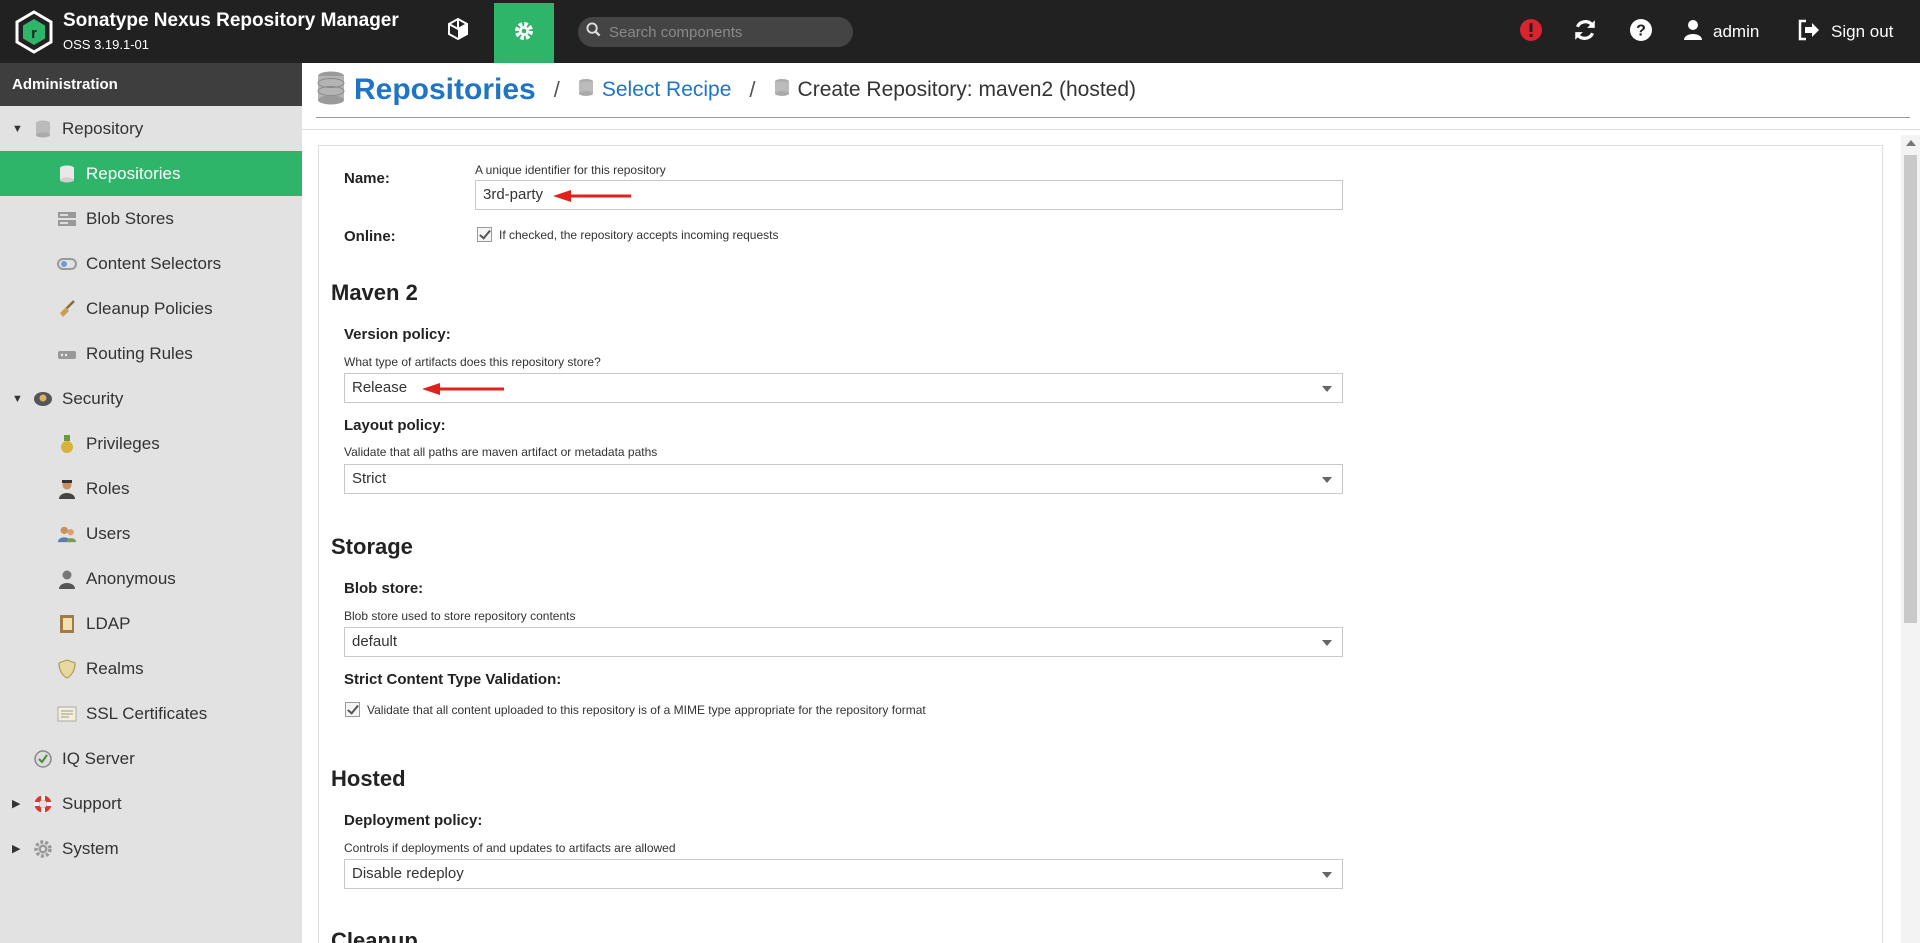  Describe the element at coordinates (151, 353) in the screenshot. I see `sidebar-item-routing-rules: Routing Rules` at that location.